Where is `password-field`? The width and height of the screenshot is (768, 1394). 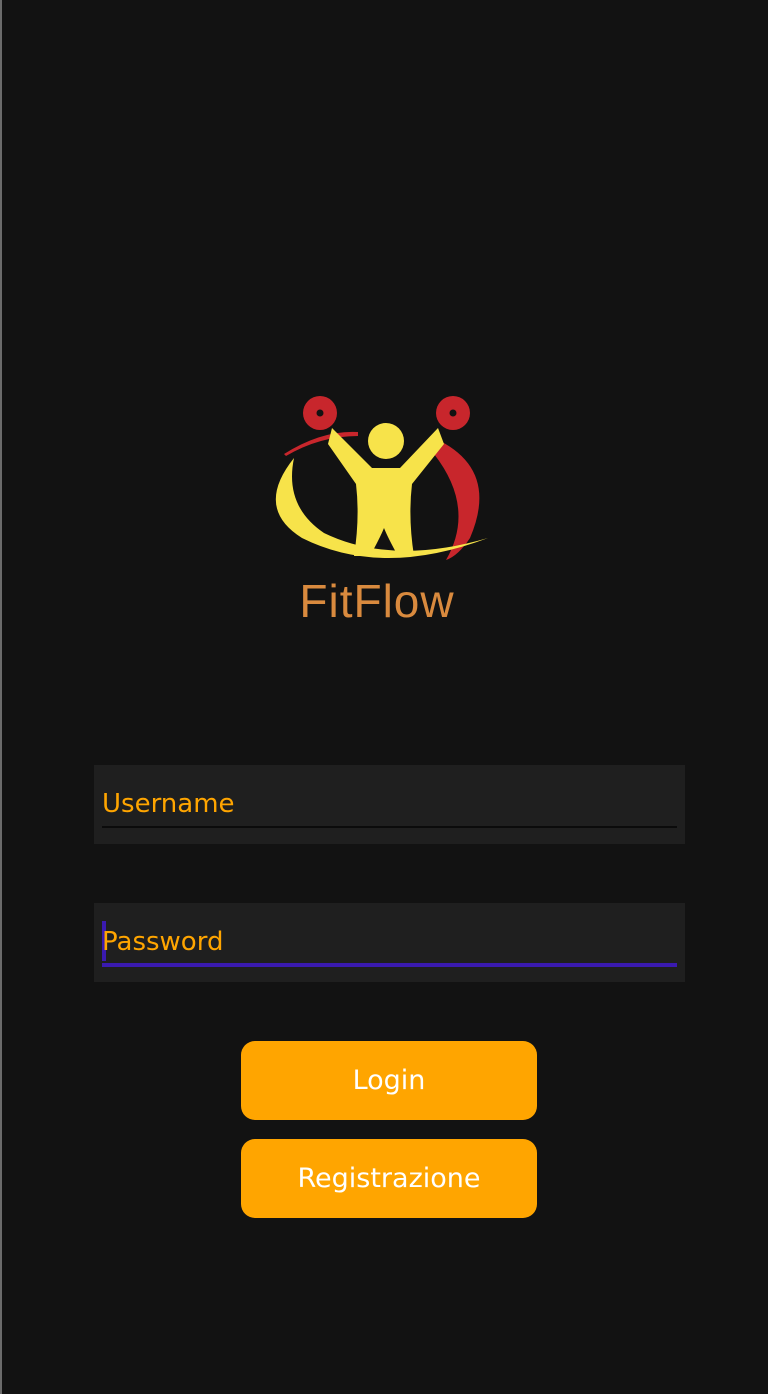 password-field is located at coordinates (389, 942).